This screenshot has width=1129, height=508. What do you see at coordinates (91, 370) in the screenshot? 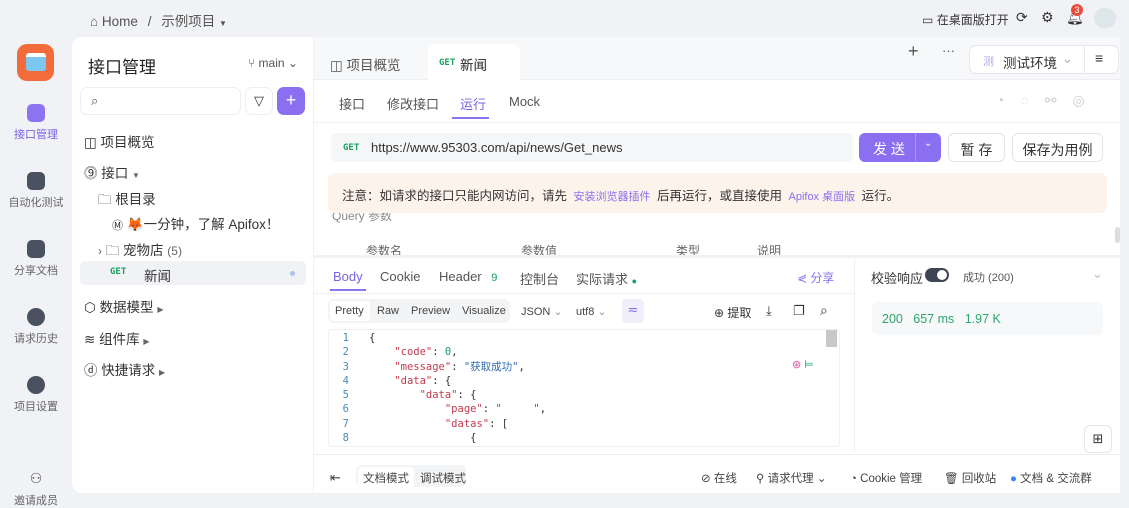
I see `lightning-icon: ⓓ` at bounding box center [91, 370].